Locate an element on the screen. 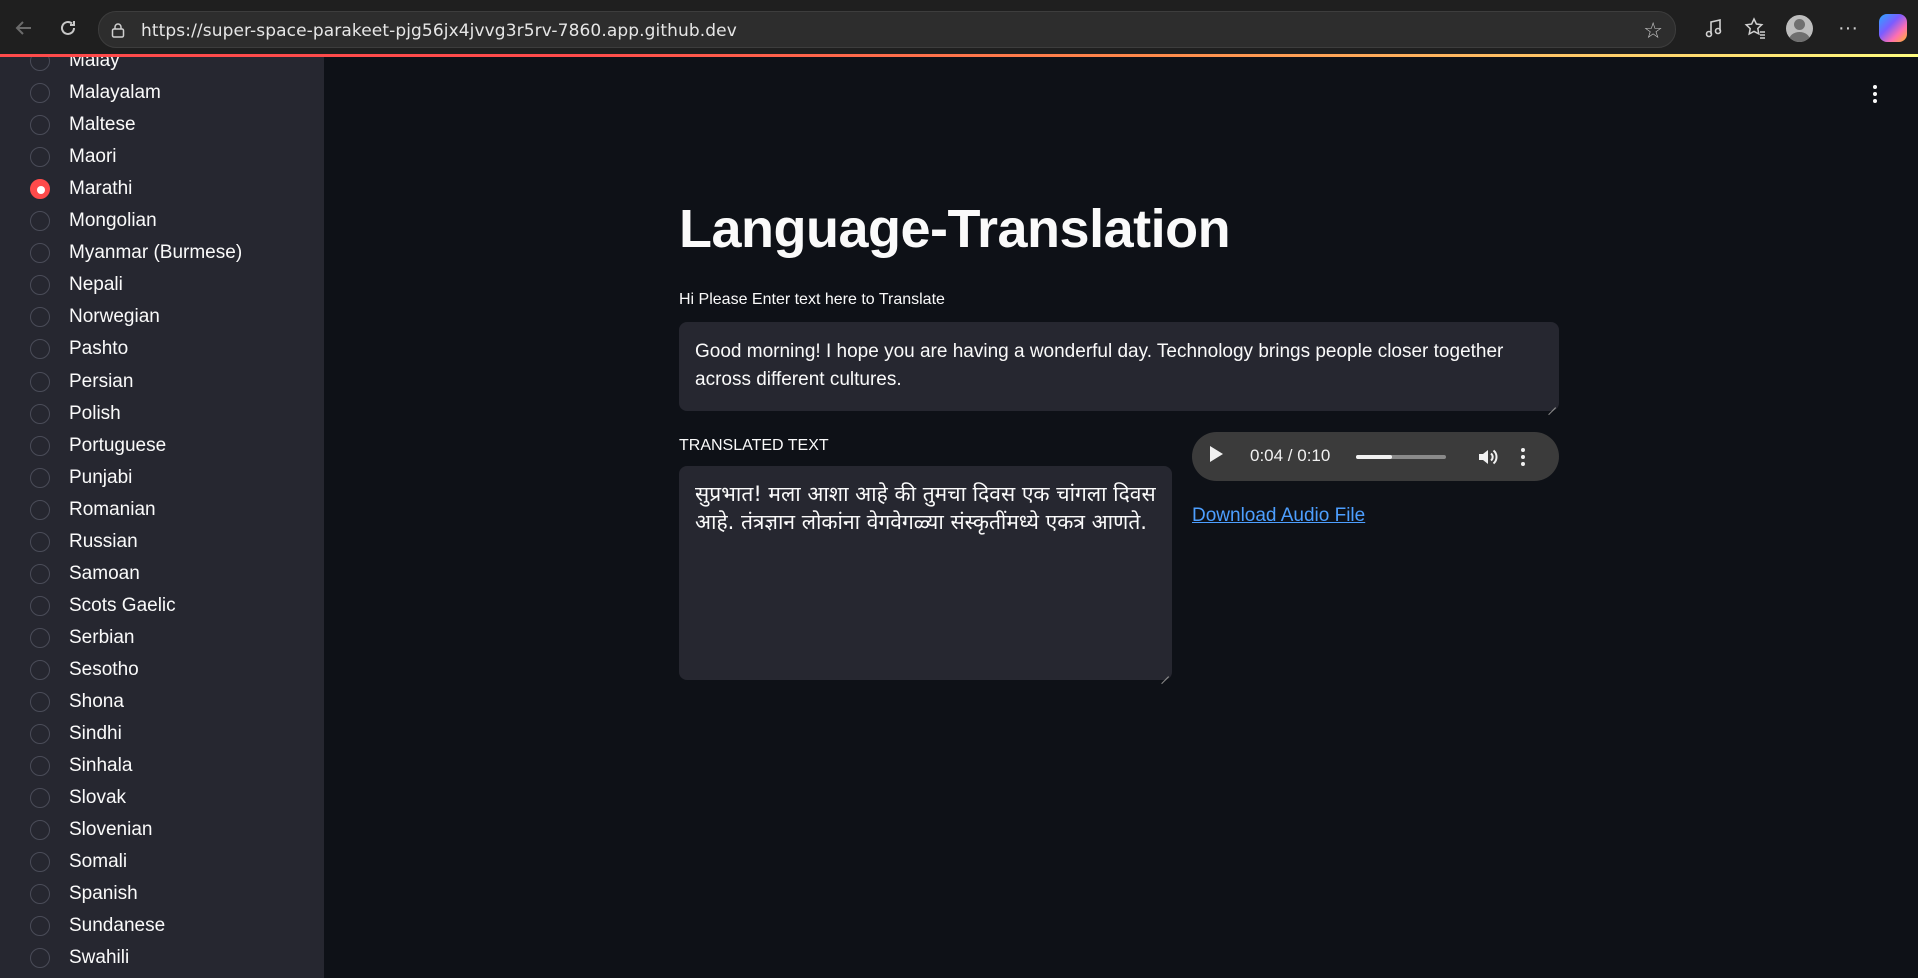 The height and width of the screenshot is (978, 1918). language-option: Nepali is located at coordinates (76, 285).